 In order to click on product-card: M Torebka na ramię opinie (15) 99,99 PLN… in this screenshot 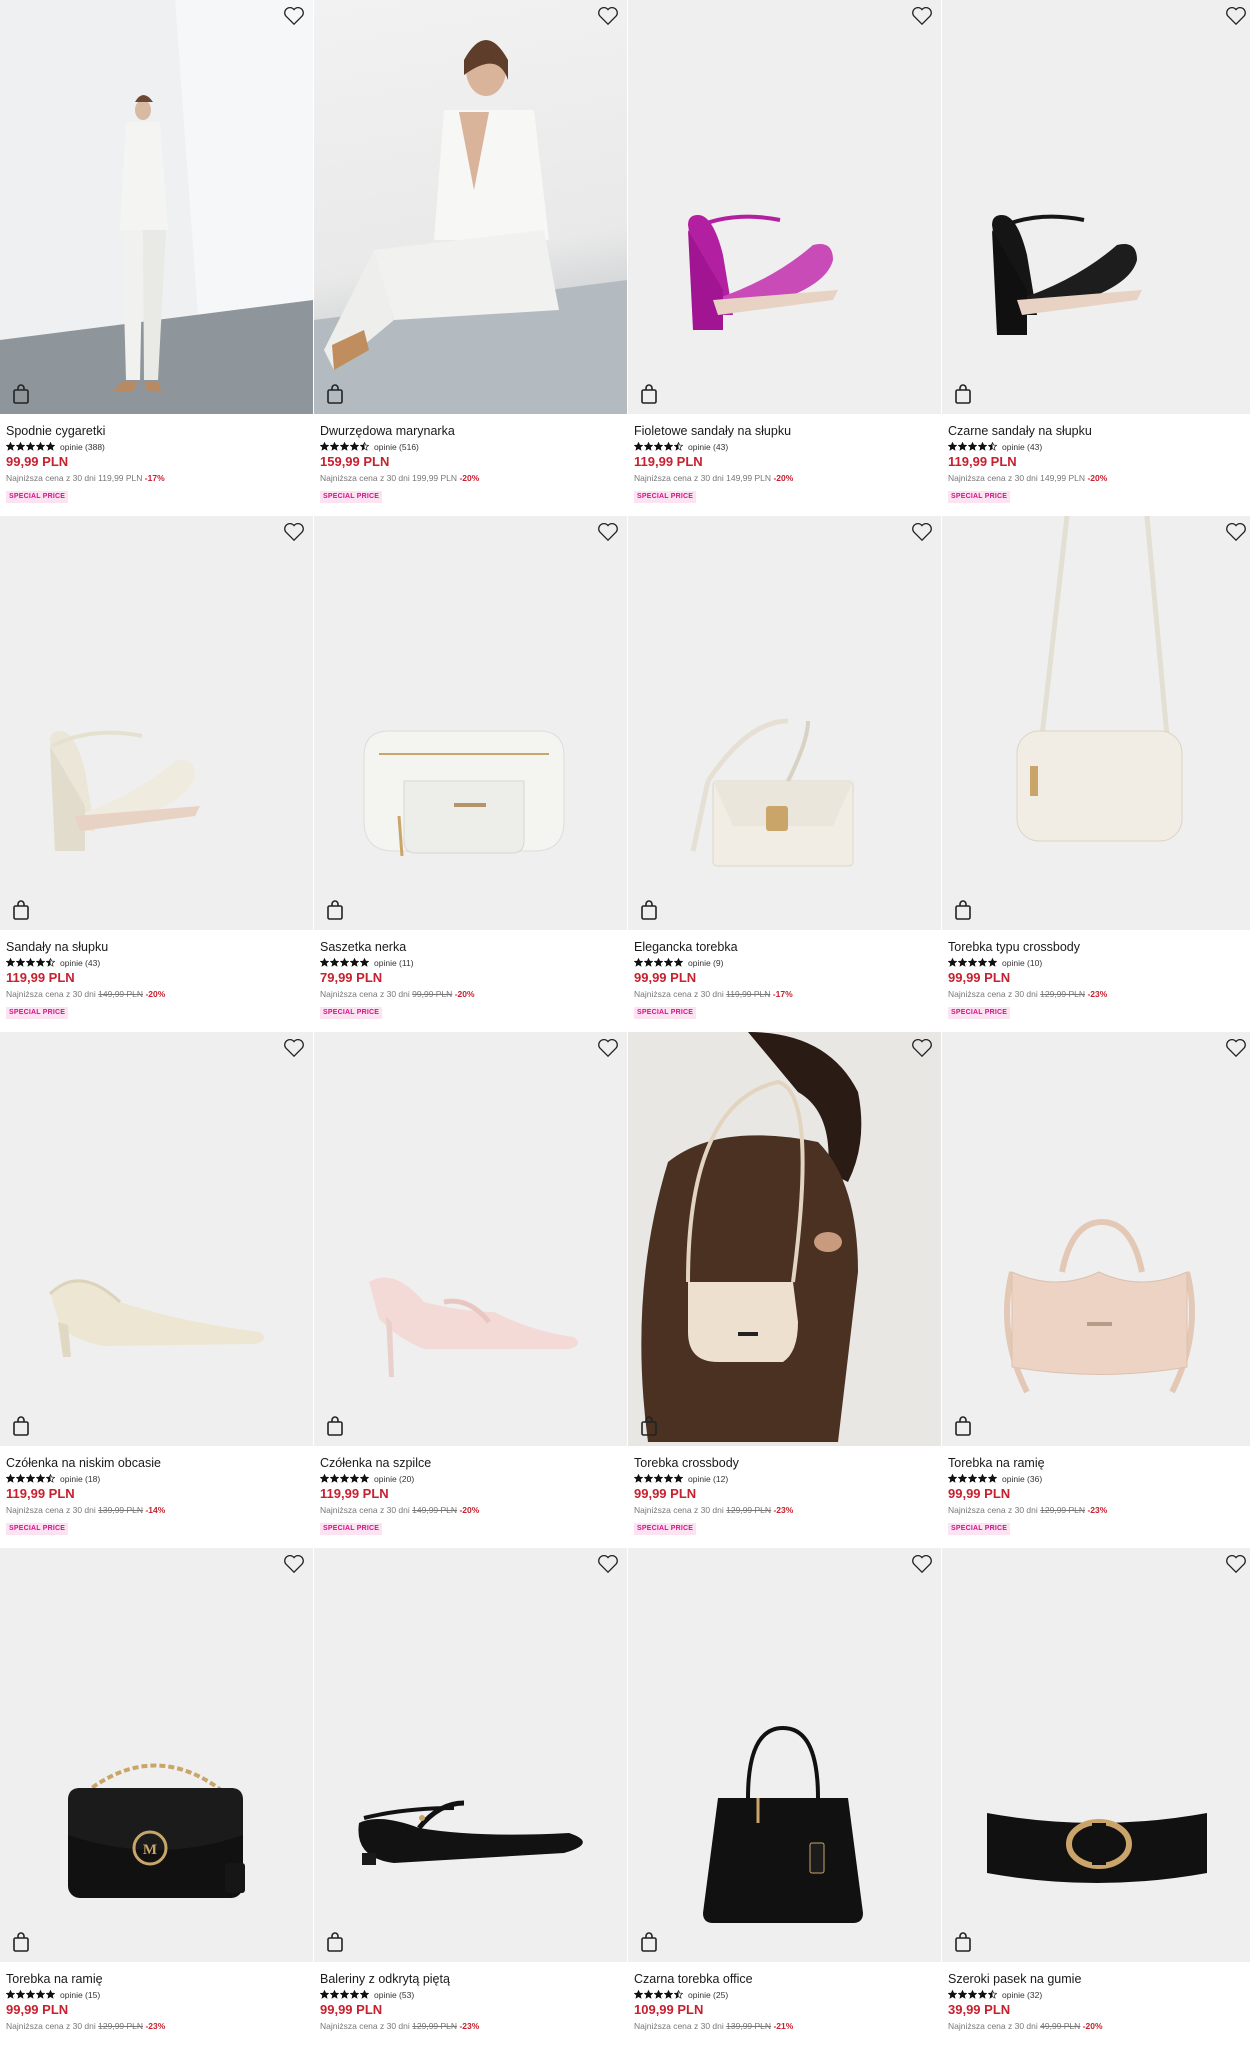, I will do `click(156, 1806)`.